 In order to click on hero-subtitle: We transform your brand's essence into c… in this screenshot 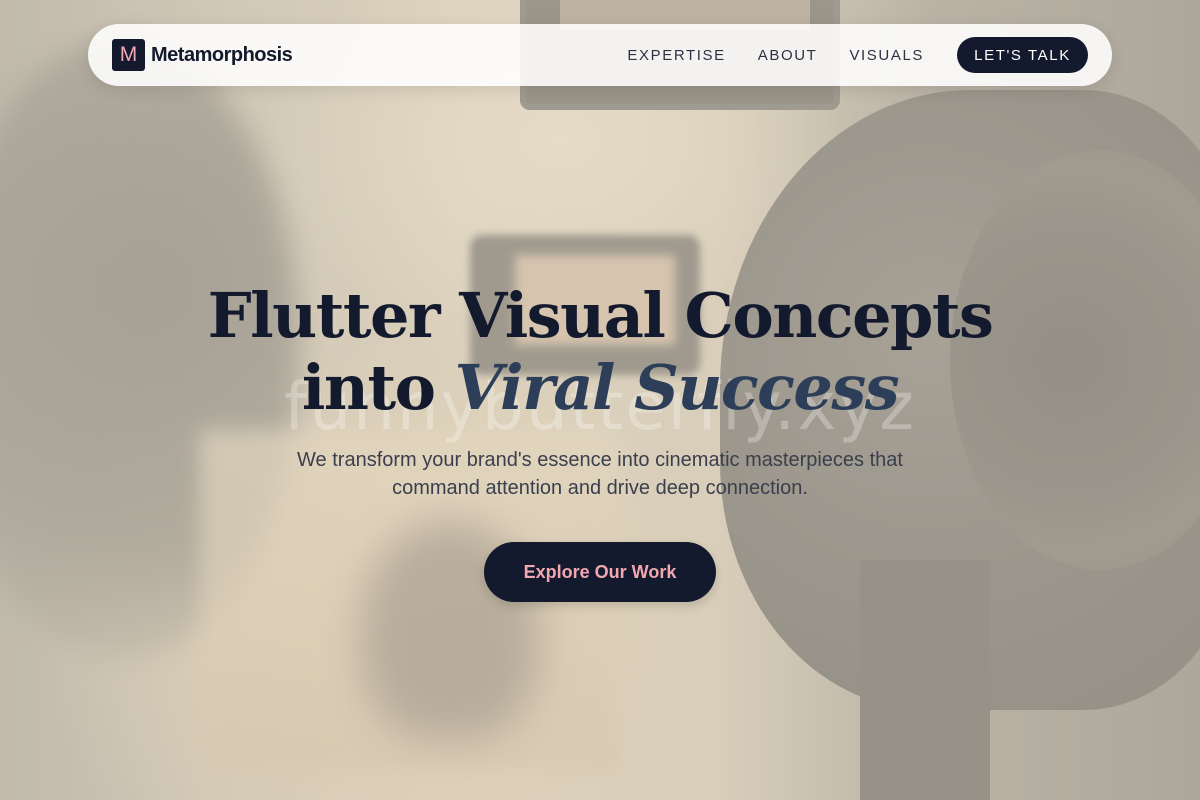, I will do `click(600, 474)`.